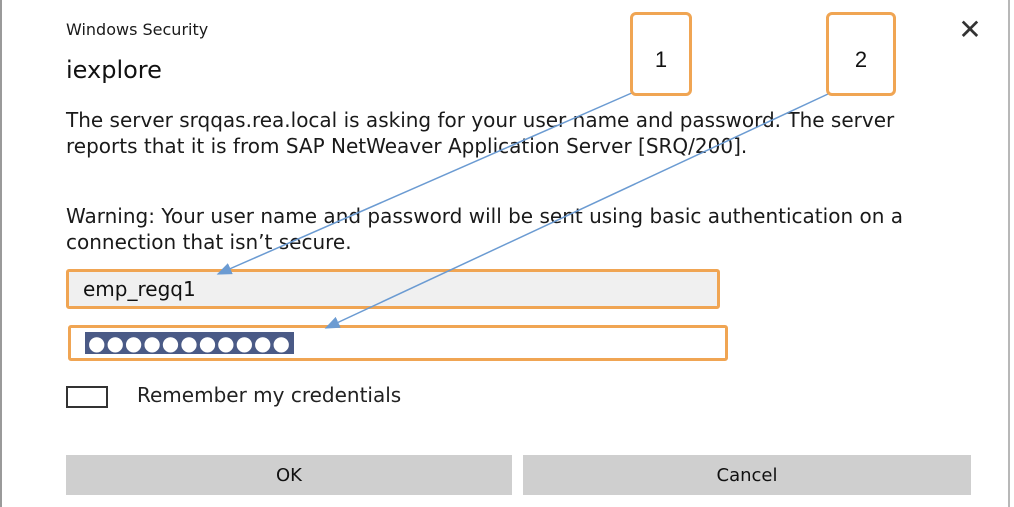 This screenshot has height=507, width=1014. Describe the element at coordinates (398, 343) in the screenshot. I see `password-field: ●●●●●●●●●●●` at that location.